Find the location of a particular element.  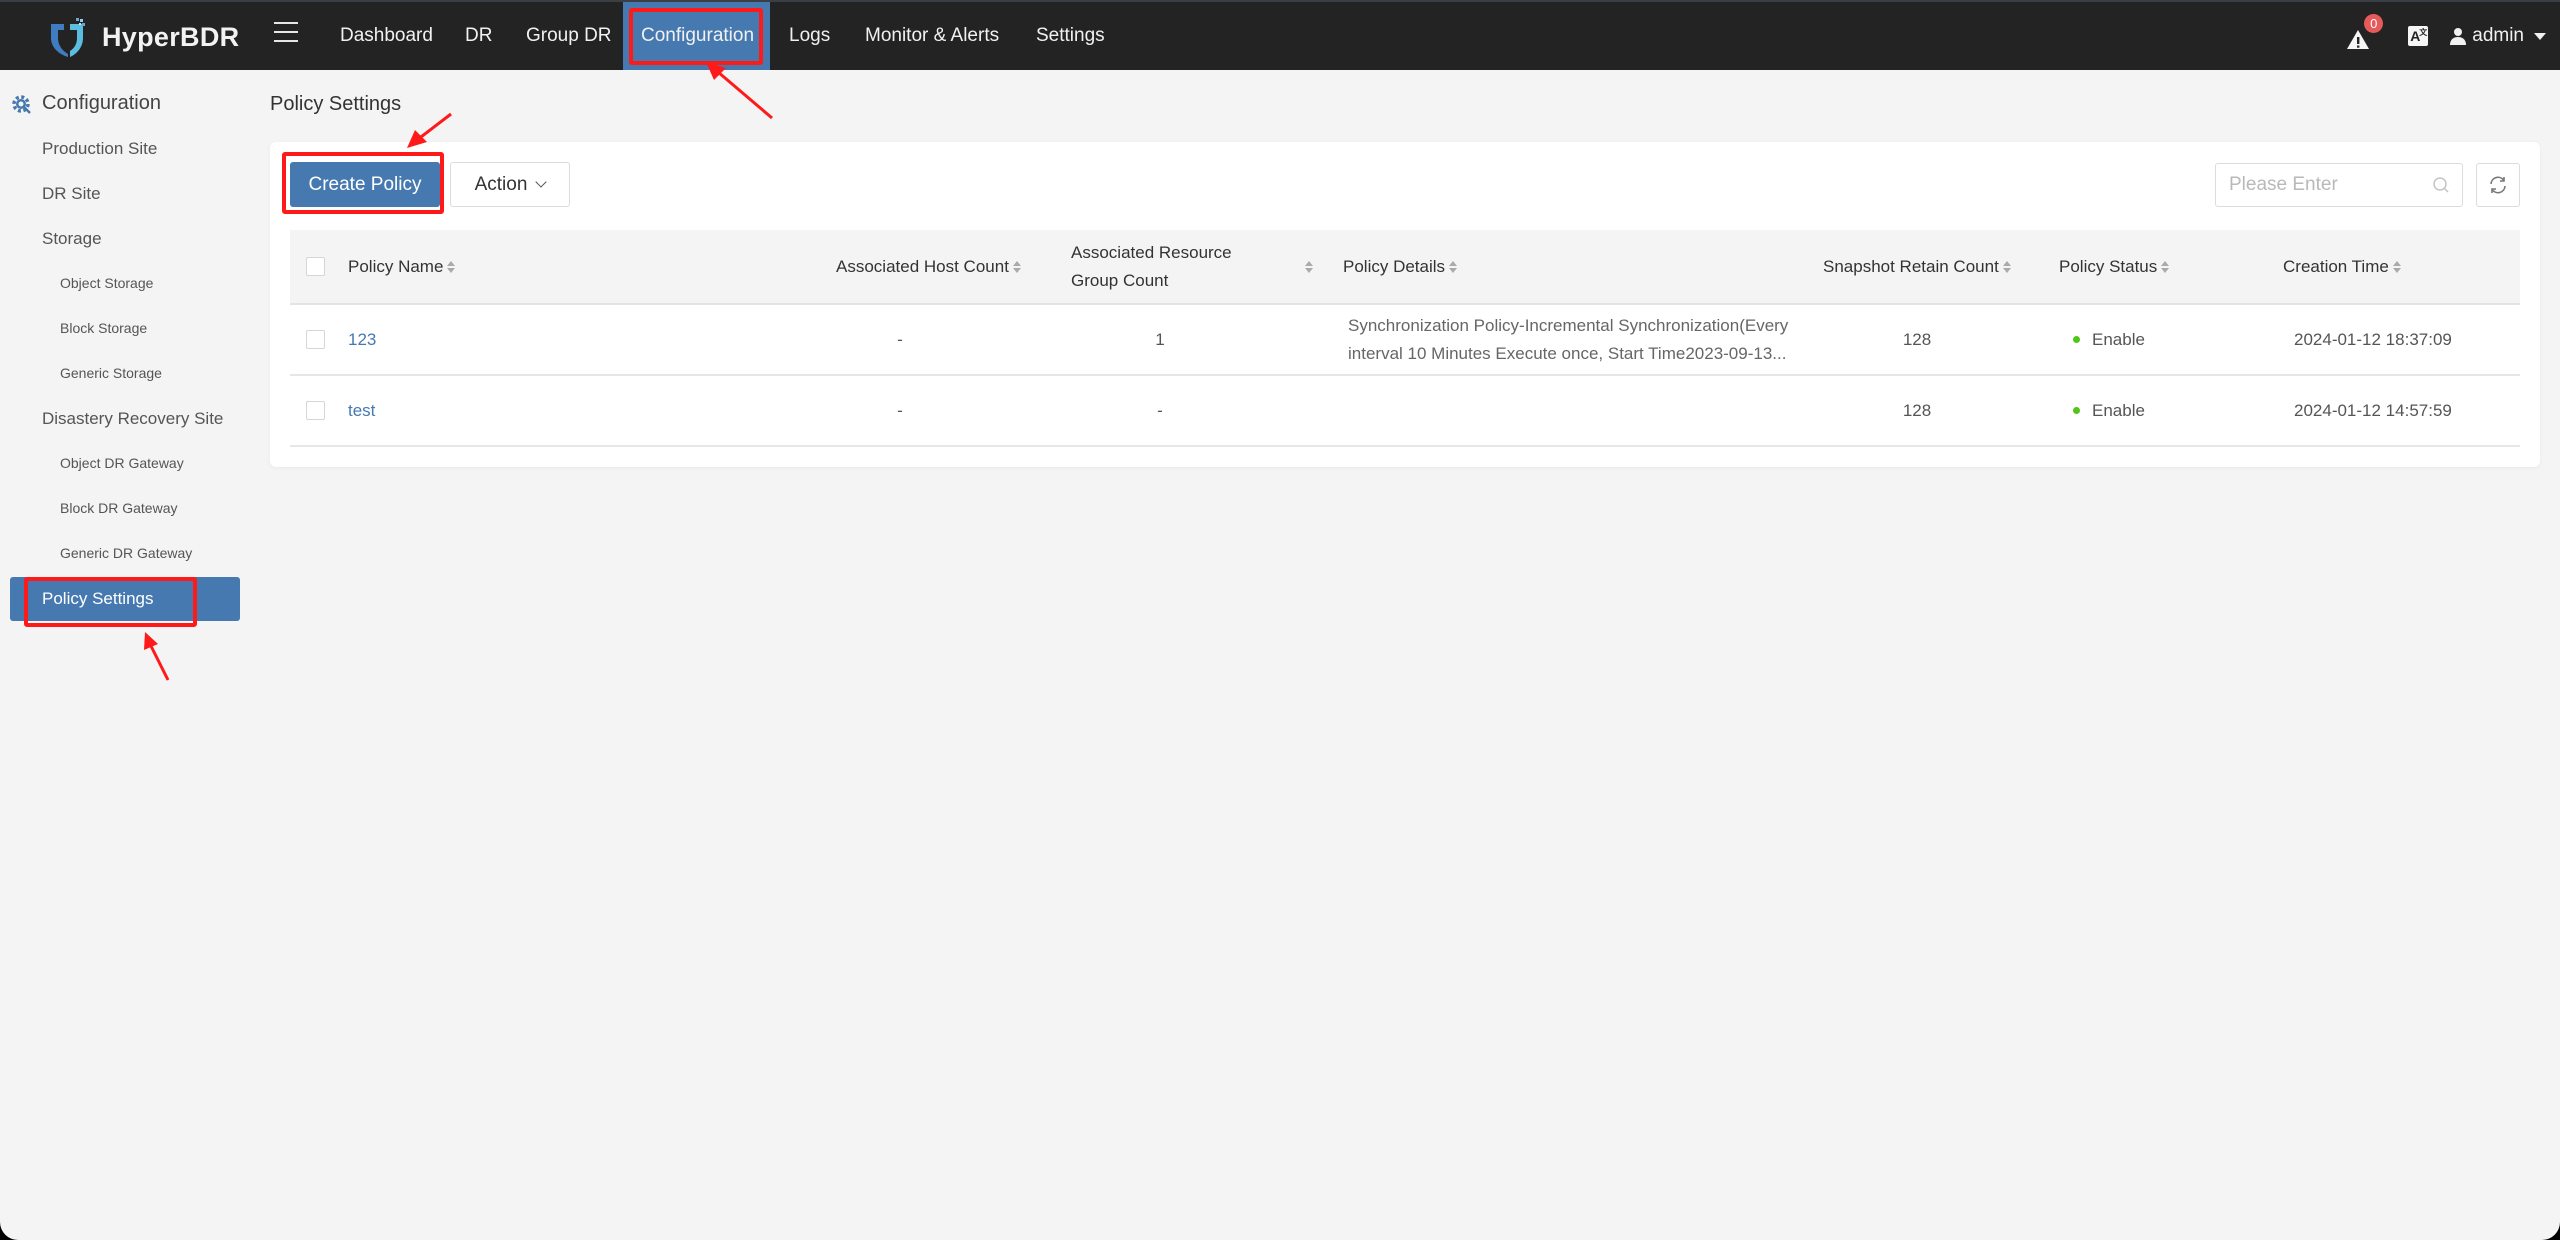

column-header-policy-name: Policy Name is located at coordinates (402, 266).